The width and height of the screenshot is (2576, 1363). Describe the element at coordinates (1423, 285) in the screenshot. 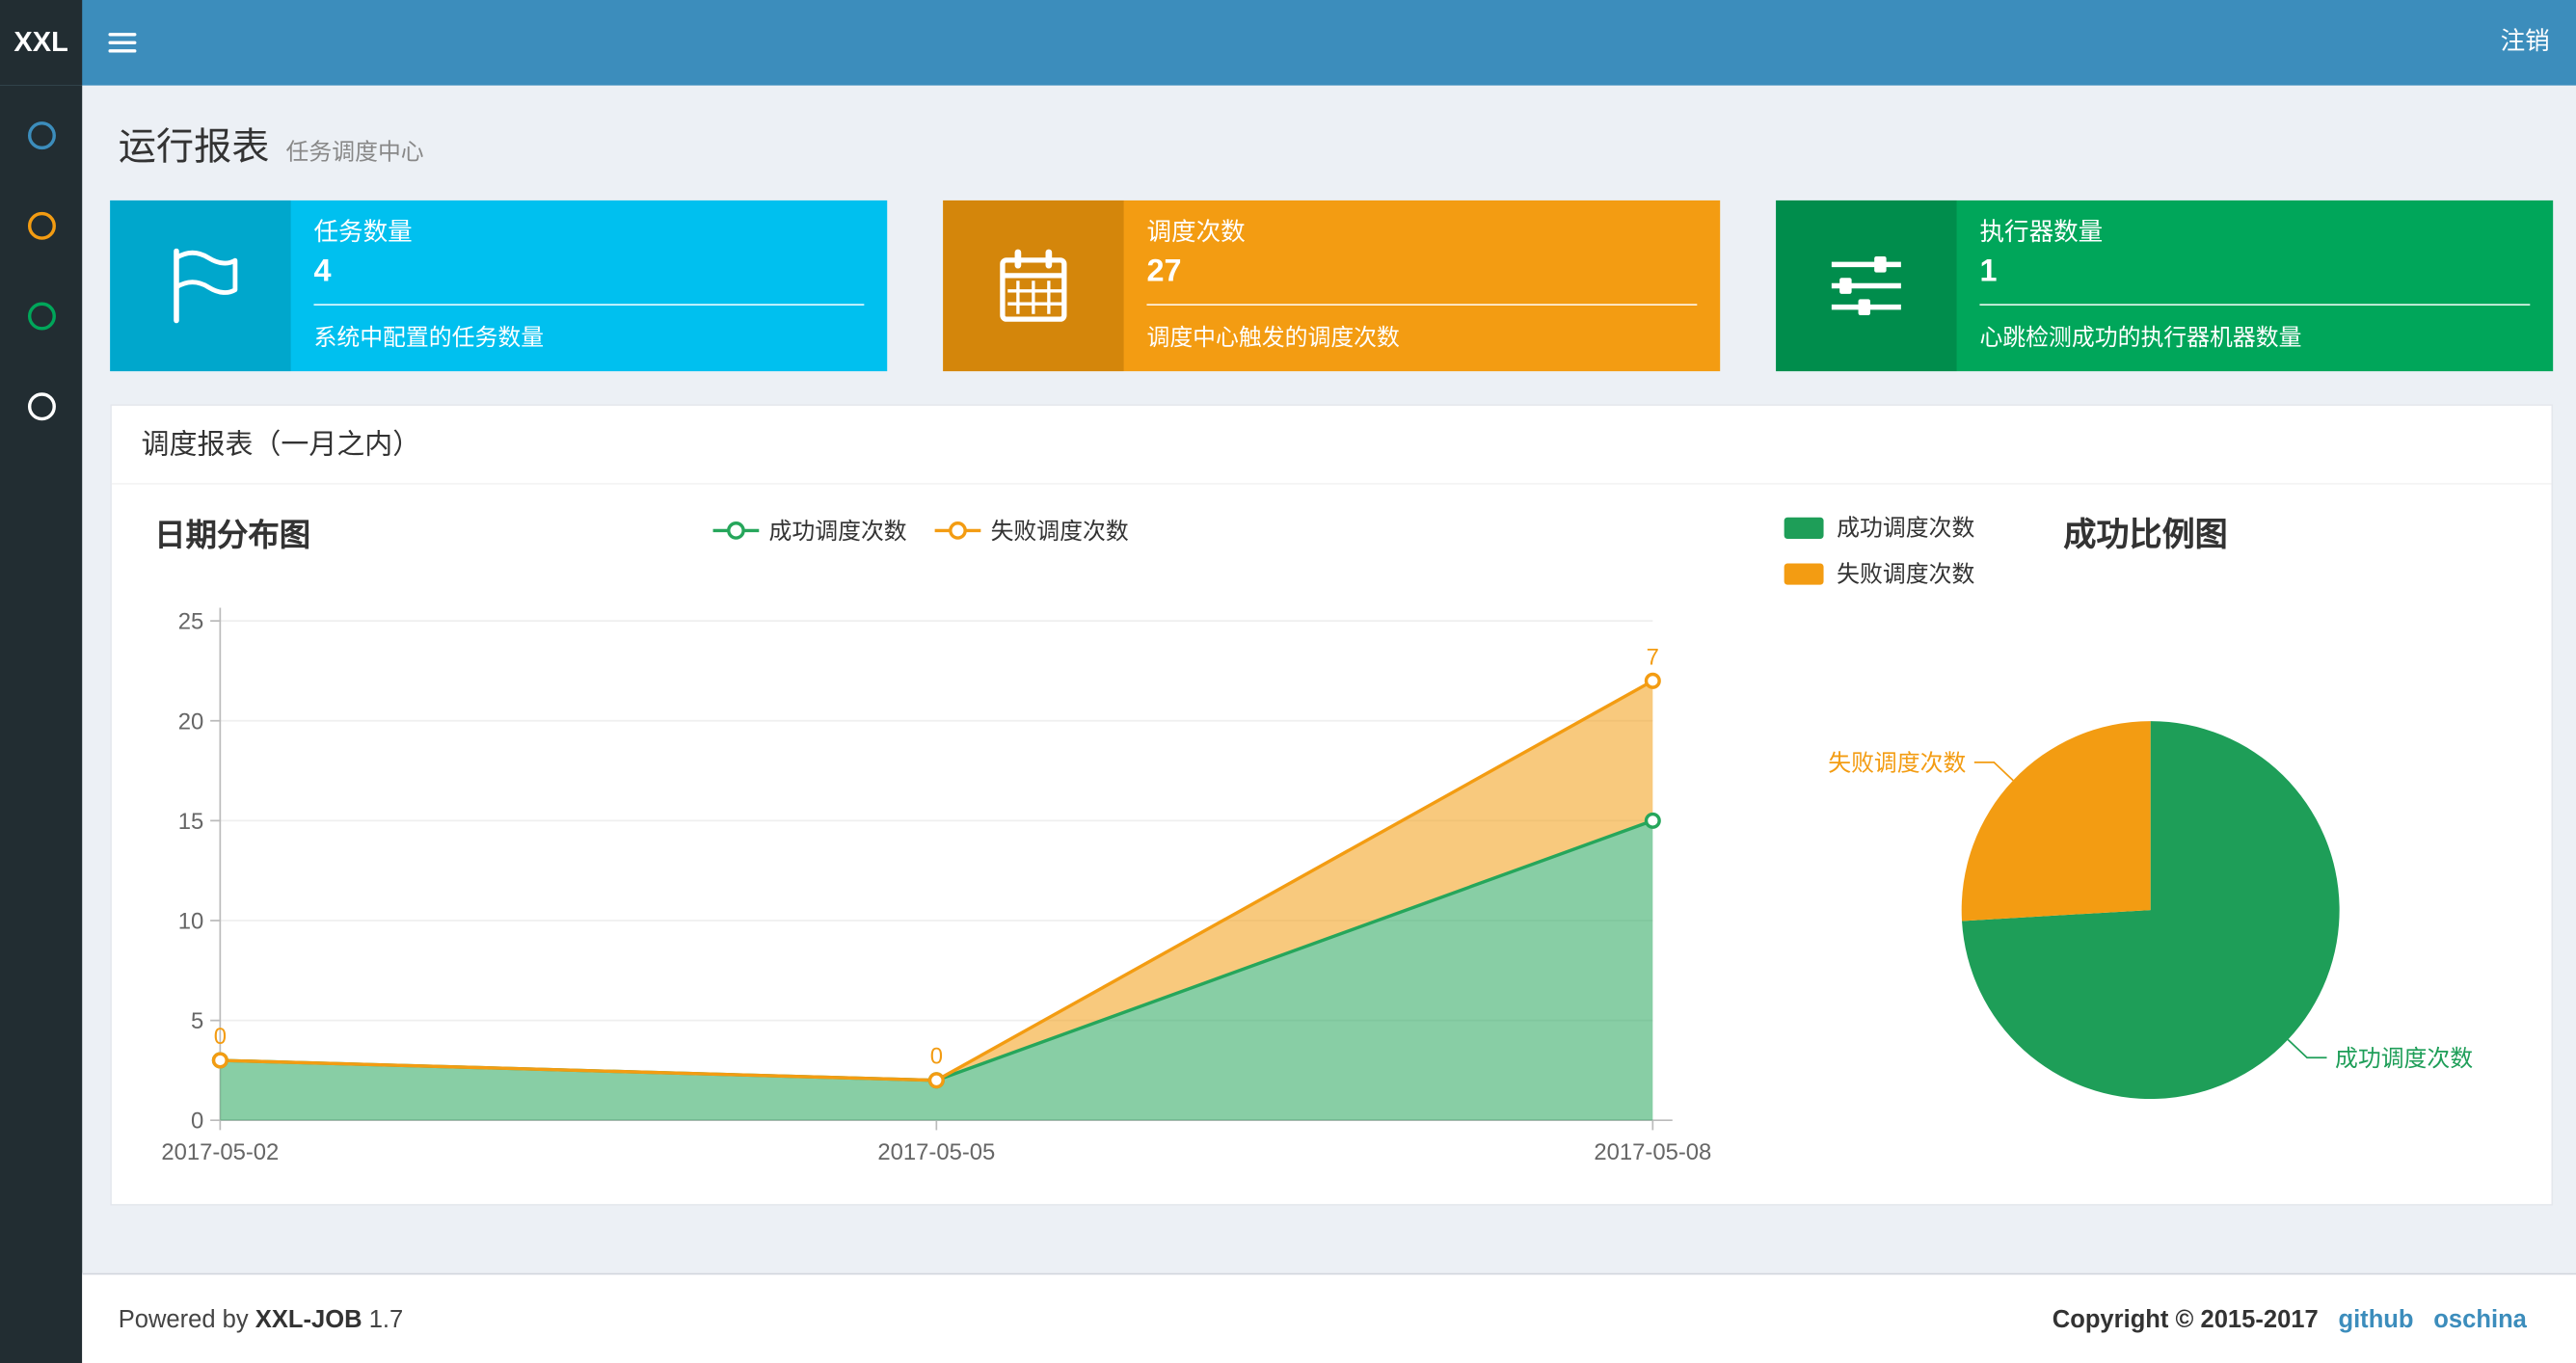

I see `info-box-content: 调度次数 27 调度中心触发的调度次数` at that location.